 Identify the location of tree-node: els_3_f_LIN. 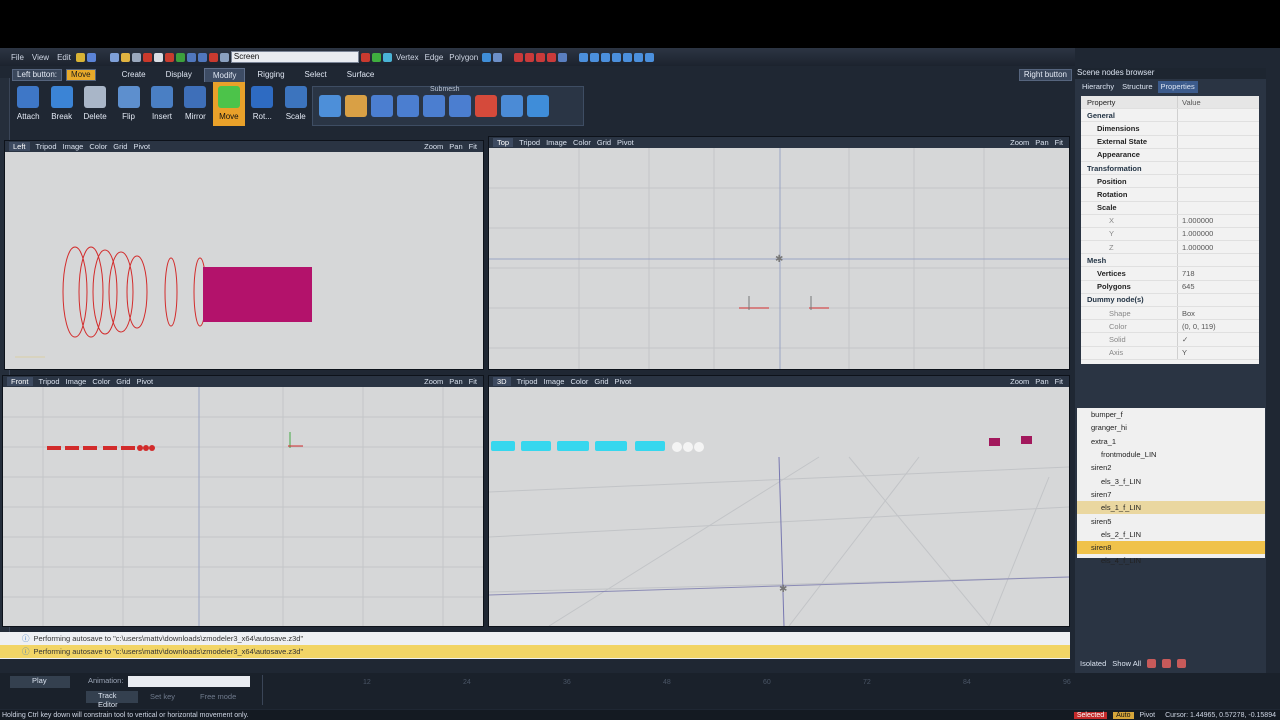
(1171, 480).